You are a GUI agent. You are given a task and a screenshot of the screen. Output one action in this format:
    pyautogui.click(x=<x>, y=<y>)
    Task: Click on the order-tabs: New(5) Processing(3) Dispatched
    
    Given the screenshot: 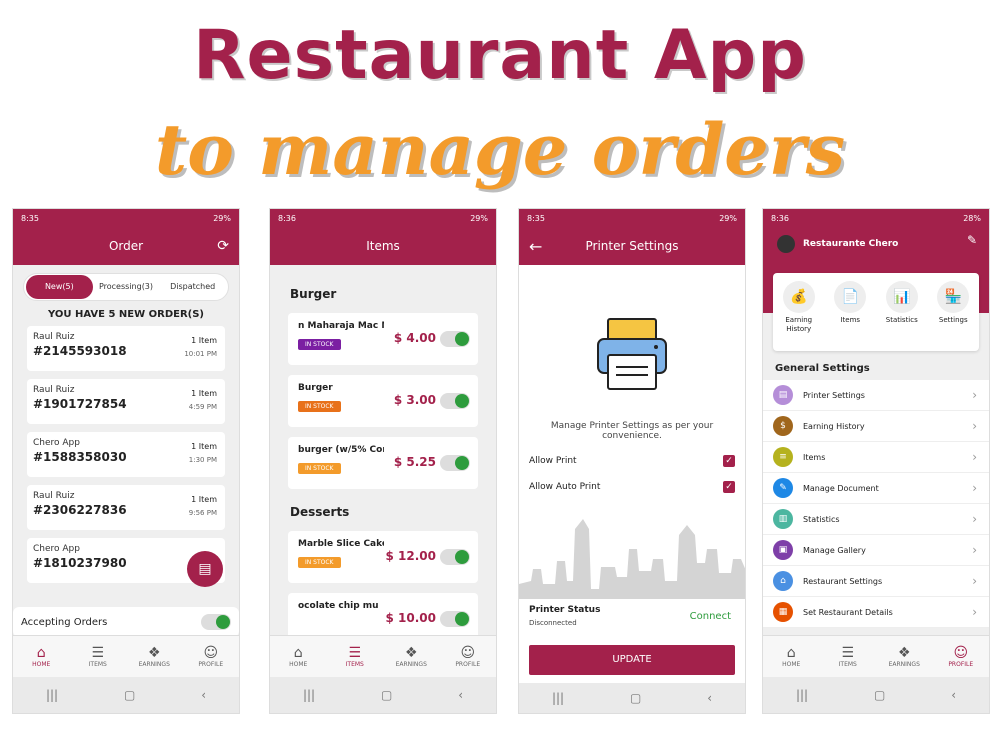 What is the action you would take?
    pyautogui.click(x=126, y=287)
    